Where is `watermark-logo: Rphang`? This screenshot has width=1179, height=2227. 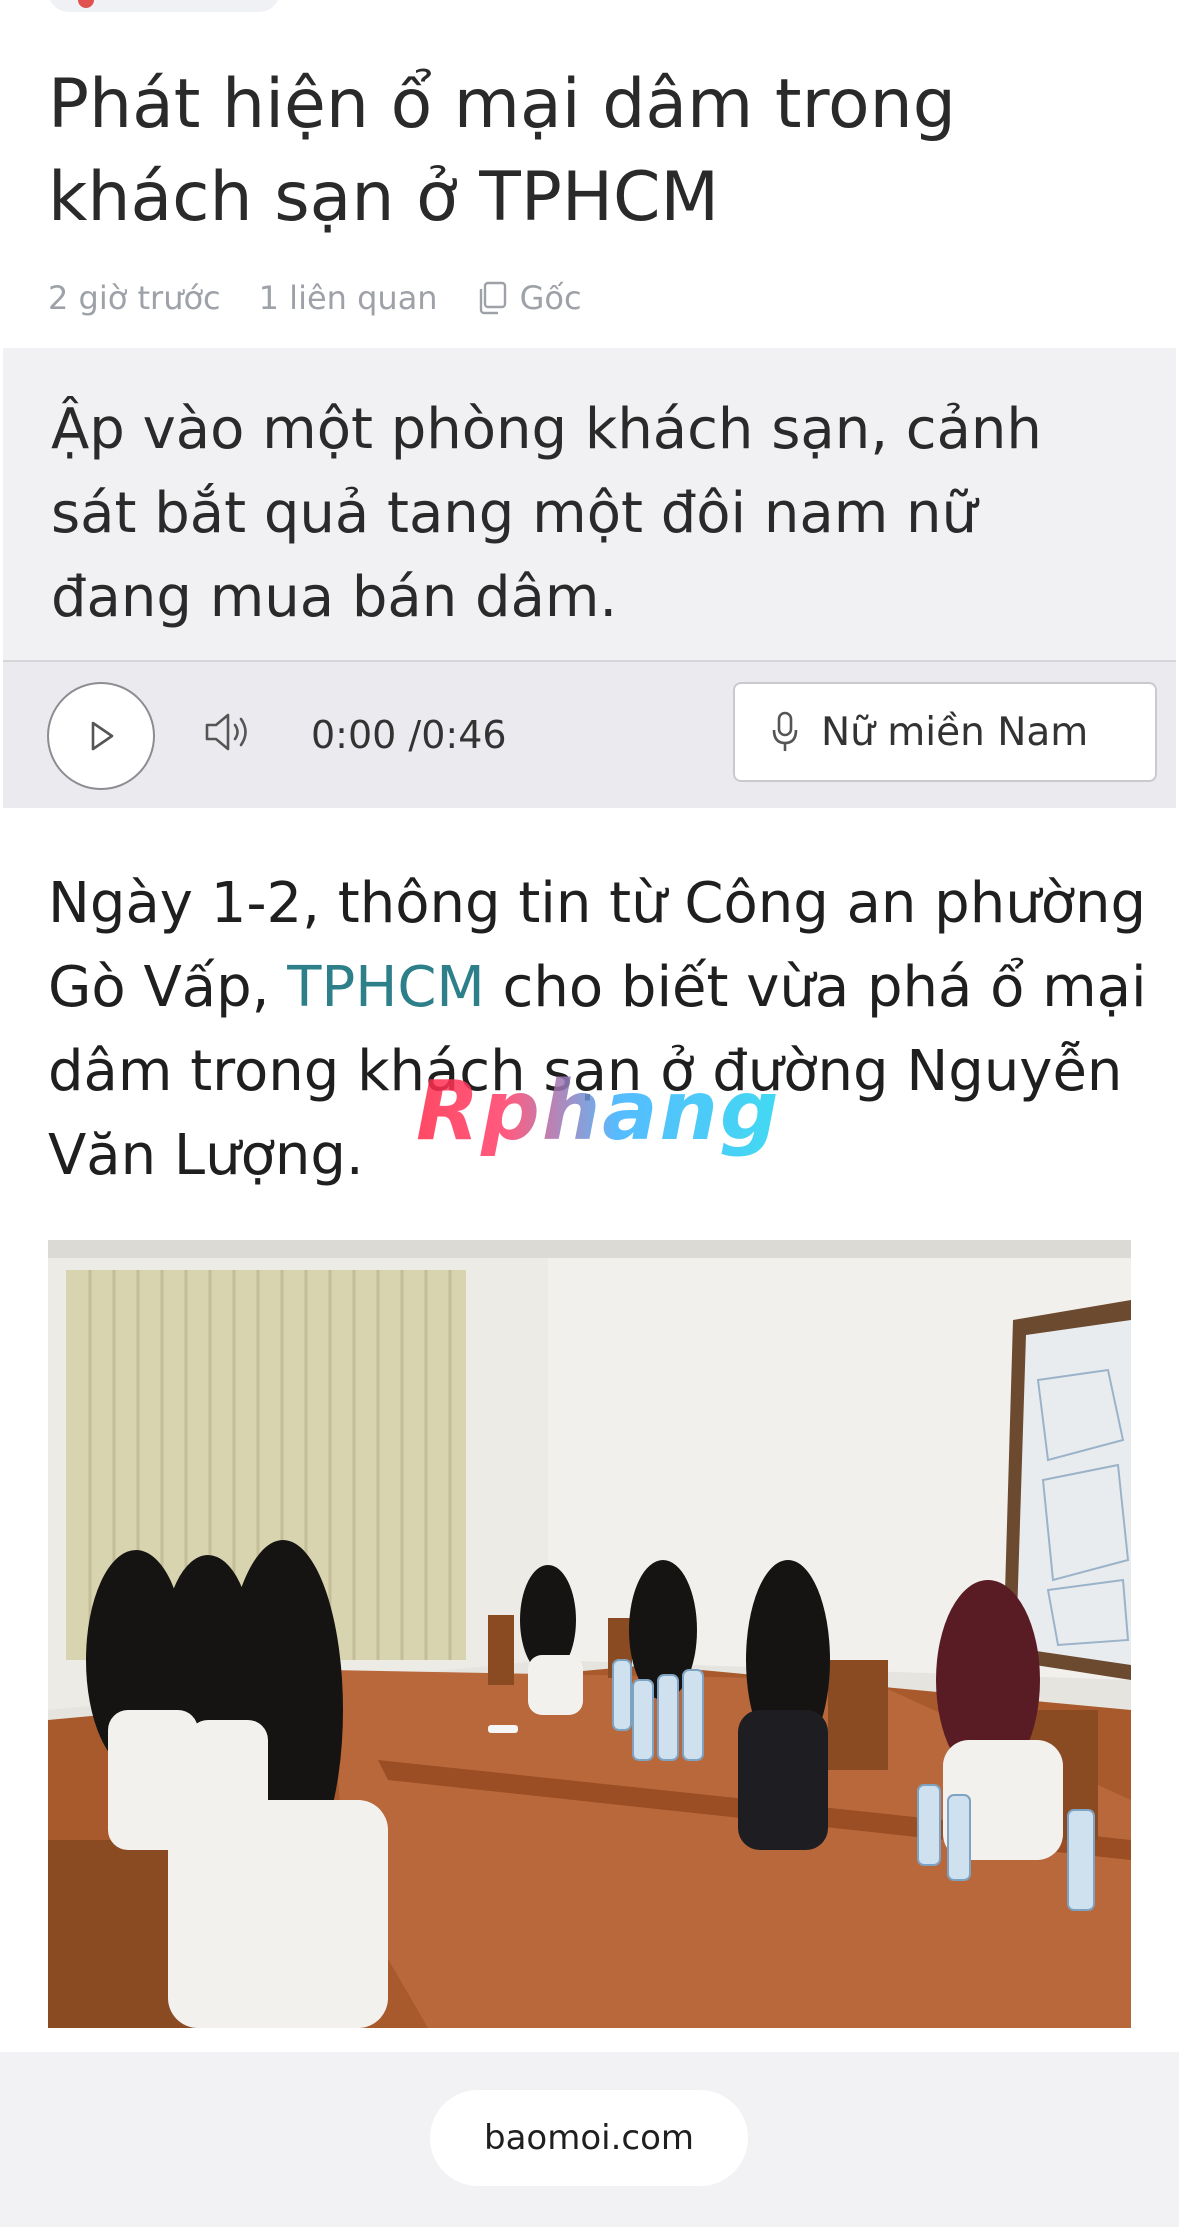 watermark-logo: Rphang is located at coordinates (598, 1114).